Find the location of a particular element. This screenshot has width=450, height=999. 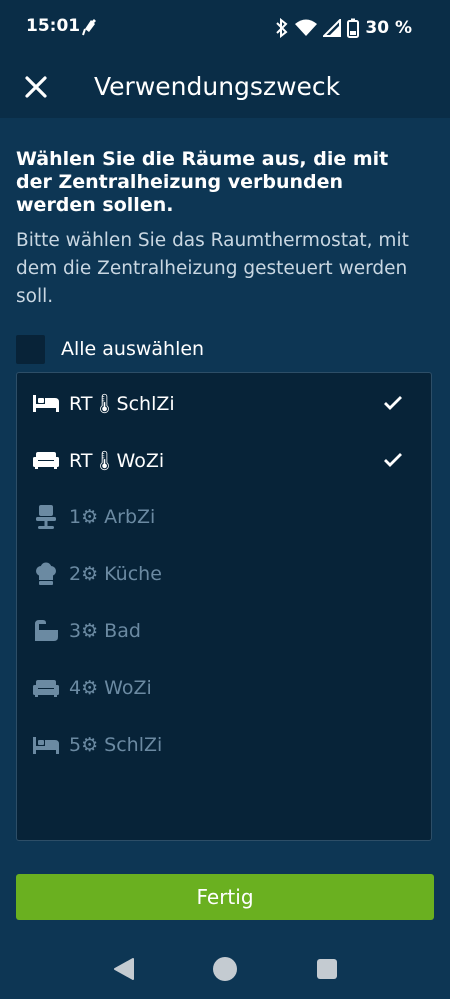

select-all-row: Alle auswählen is located at coordinates (110, 349).